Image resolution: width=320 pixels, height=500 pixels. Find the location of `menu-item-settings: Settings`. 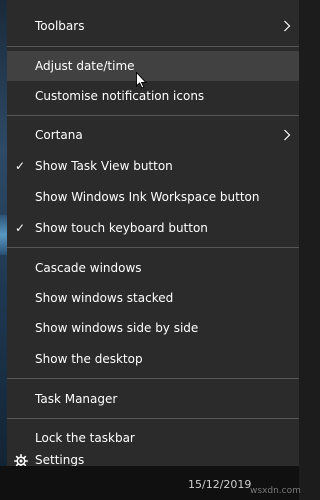

menu-item-settings: Settings is located at coordinates (153, 460).